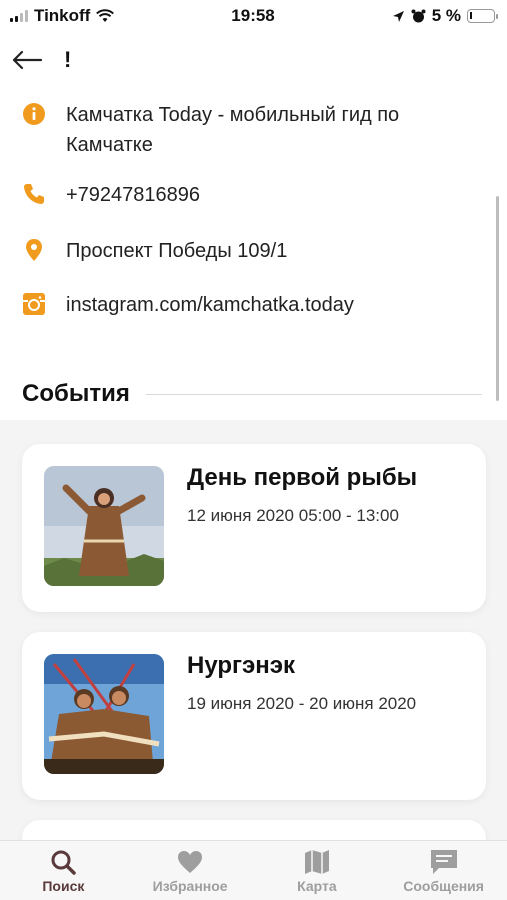 The height and width of the screenshot is (900, 507). What do you see at coordinates (34, 194) in the screenshot?
I see `phone-icon` at bounding box center [34, 194].